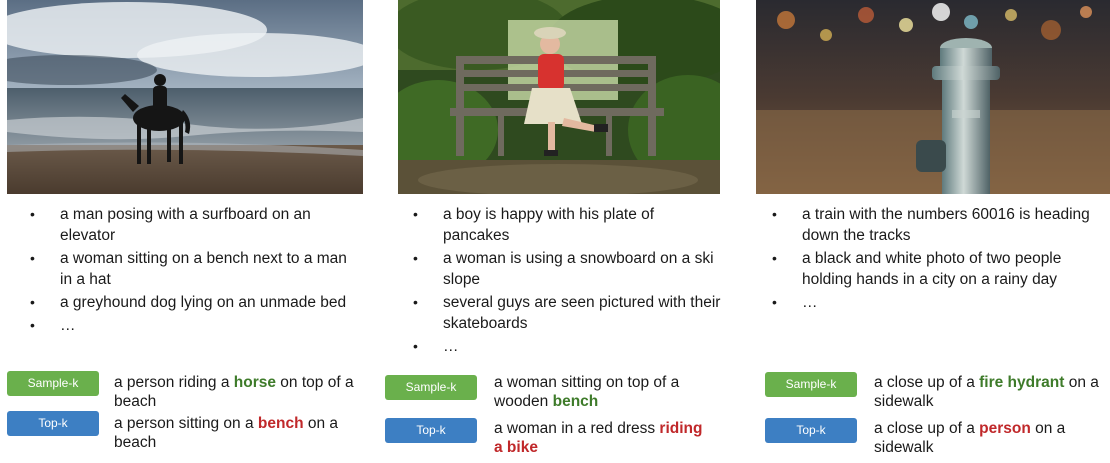  Describe the element at coordinates (280, 423) in the screenshot. I see `hallucinated-object-word: bench` at that location.